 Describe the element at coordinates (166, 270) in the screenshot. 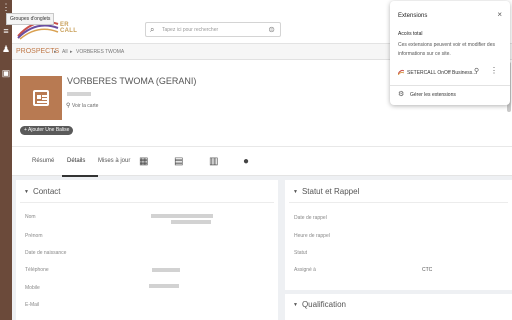

I see `field-value-phone-redacted` at that location.